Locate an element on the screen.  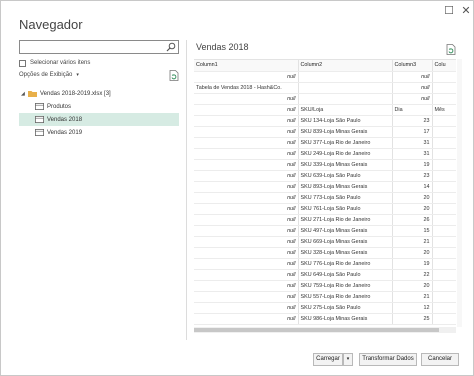
table-cell: 14 is located at coordinates (412, 187).